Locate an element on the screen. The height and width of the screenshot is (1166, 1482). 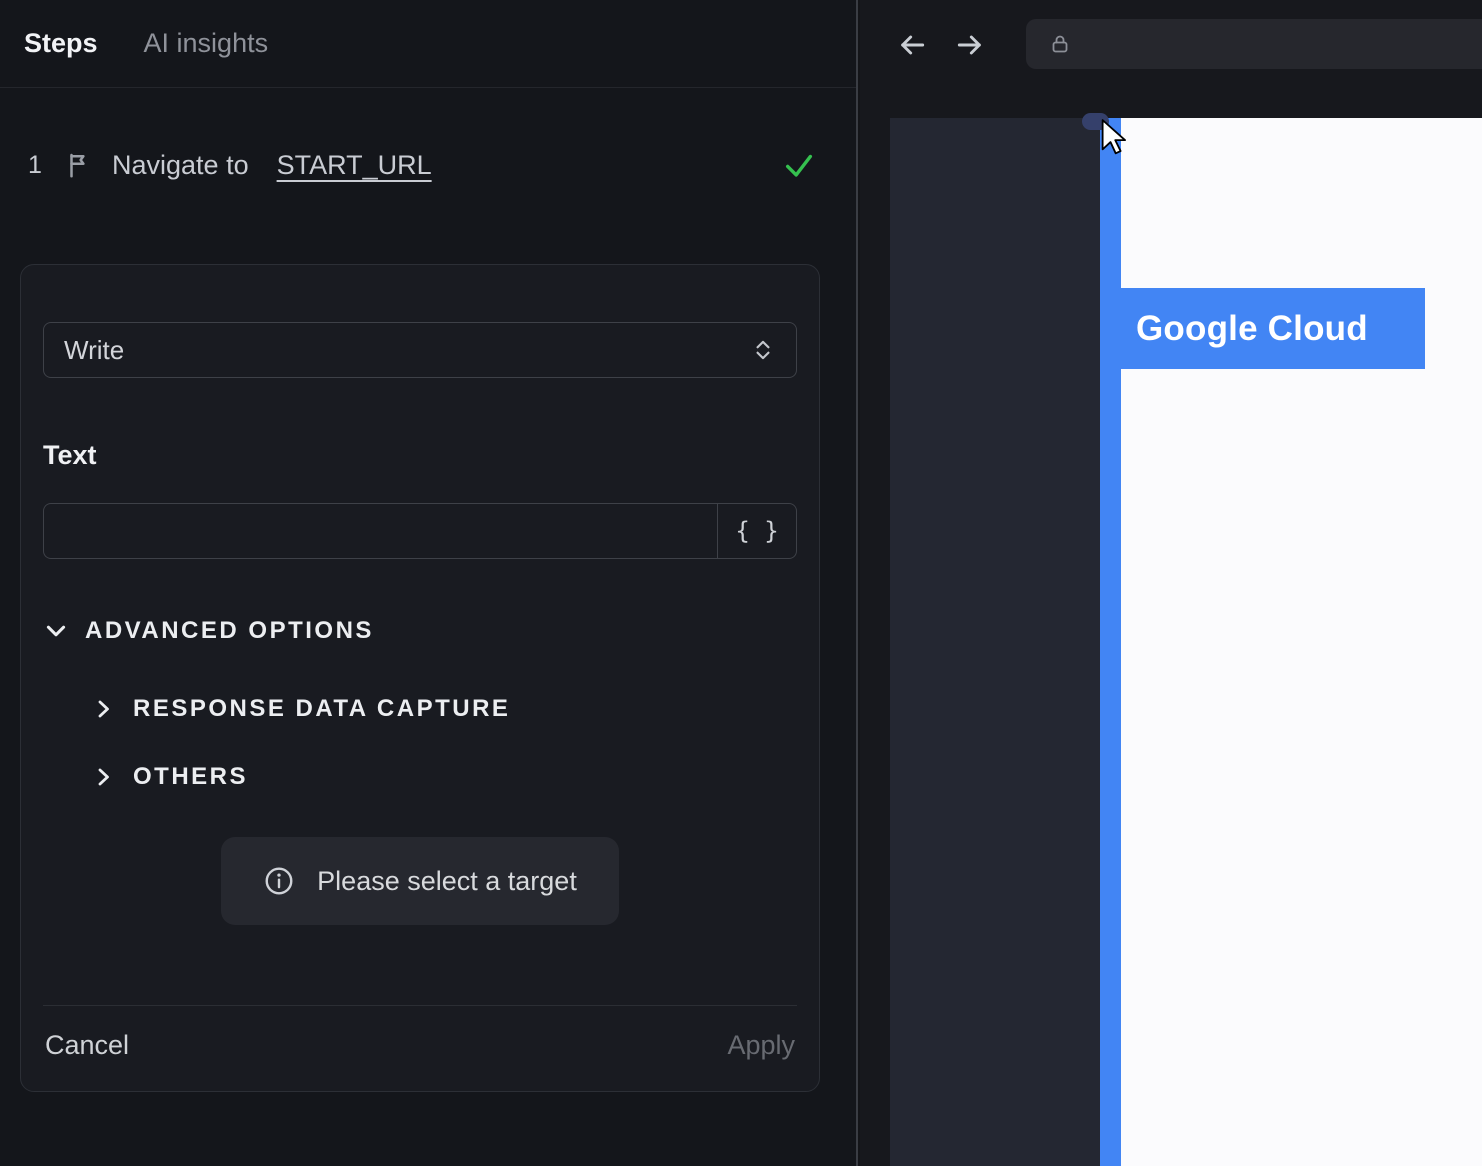
advanced-options-toggle: ADVANCED OPTIONS is located at coordinates (420, 631).